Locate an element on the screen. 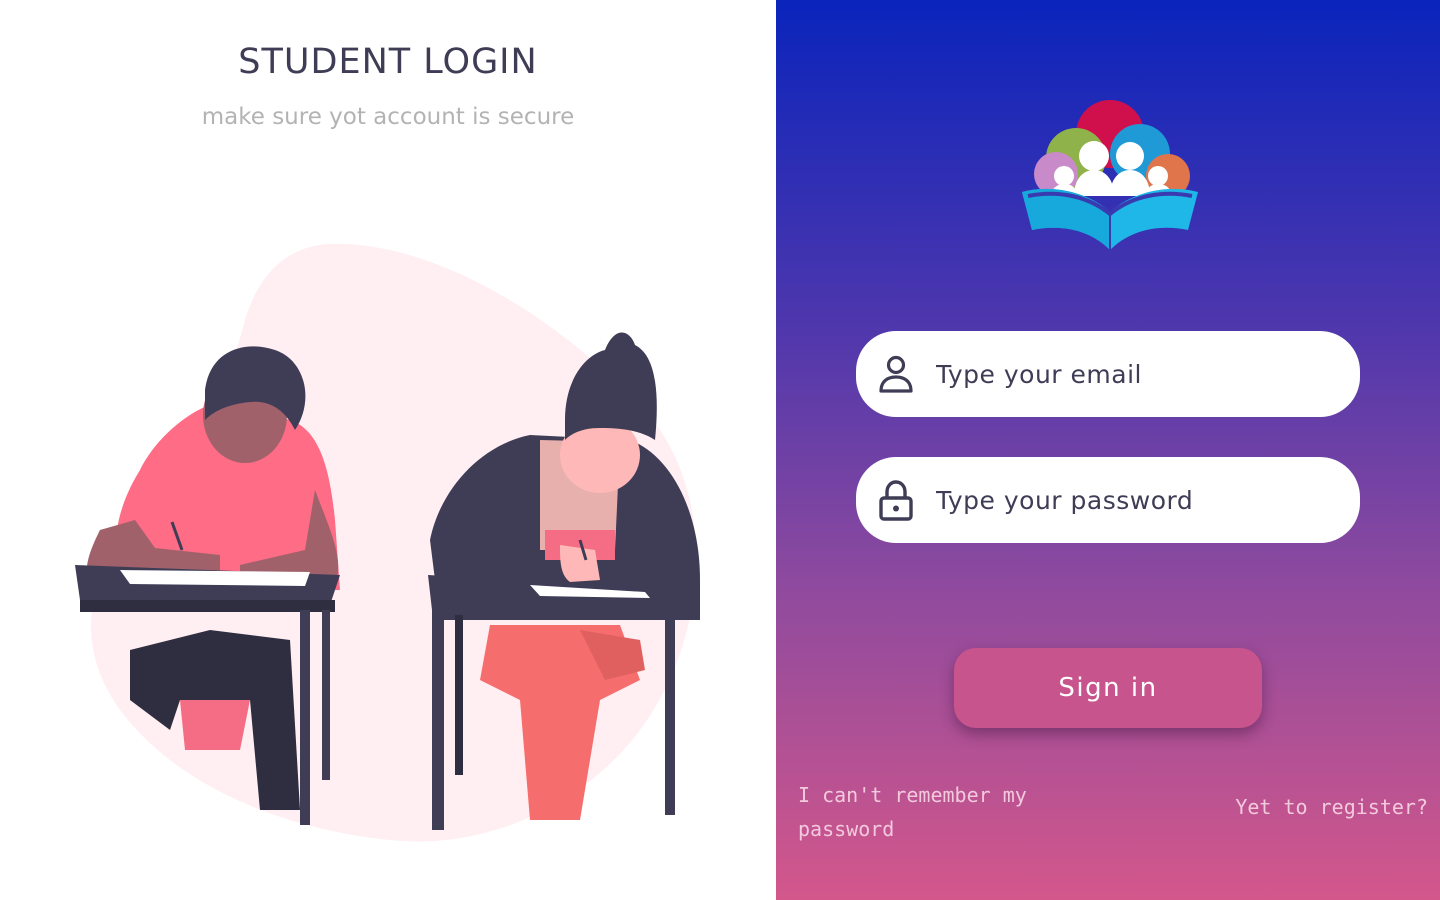  page-title: STUDENT LOGIN is located at coordinates (388, 62).